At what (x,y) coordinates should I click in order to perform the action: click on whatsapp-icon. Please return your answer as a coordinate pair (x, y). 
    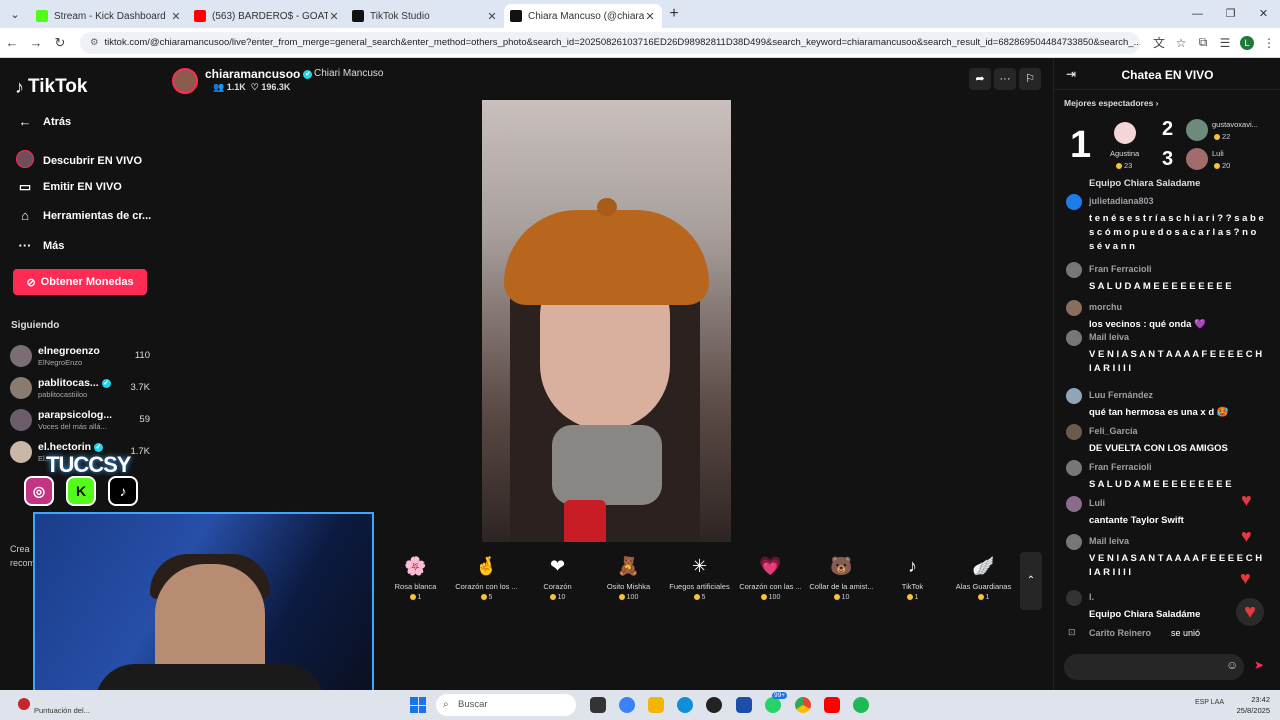
    Looking at the image, I should click on (773, 705).